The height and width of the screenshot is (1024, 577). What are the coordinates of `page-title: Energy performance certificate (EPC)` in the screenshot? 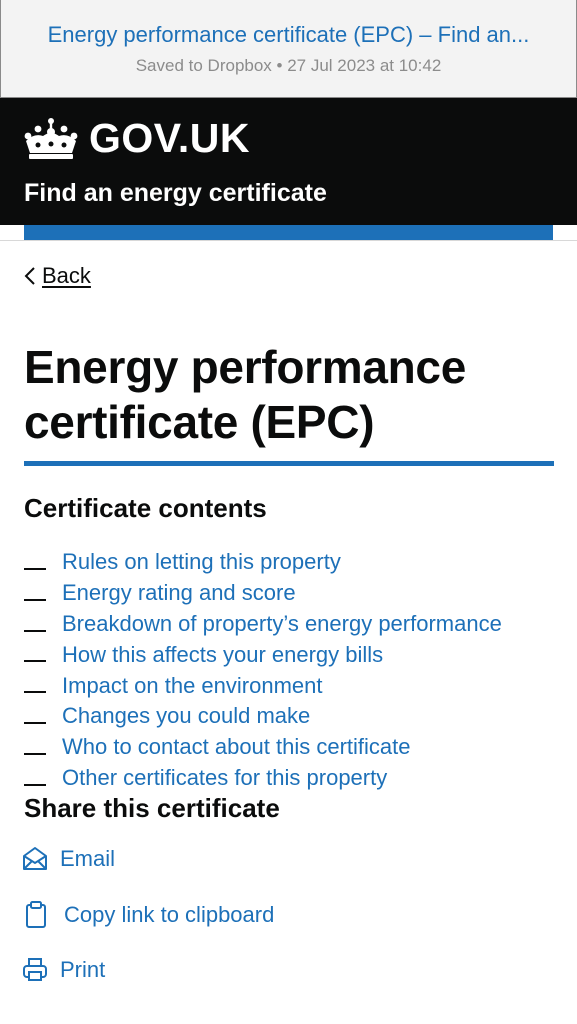 It's located at (245, 394).